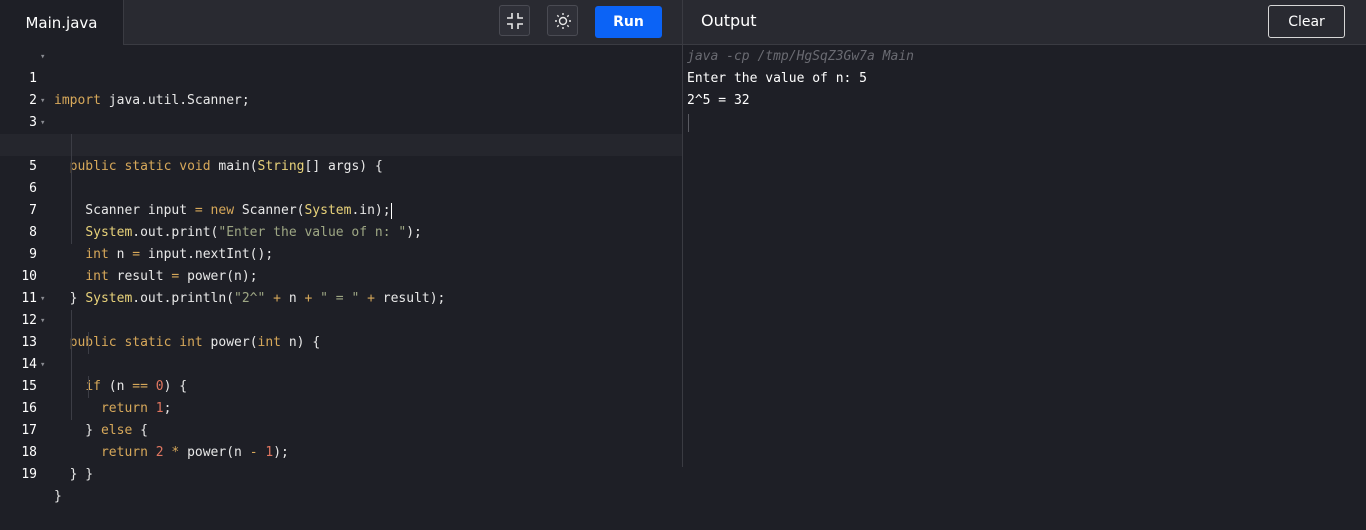  Describe the element at coordinates (341, 374) in the screenshot. I see `code-line: 14 return 1;` at that location.